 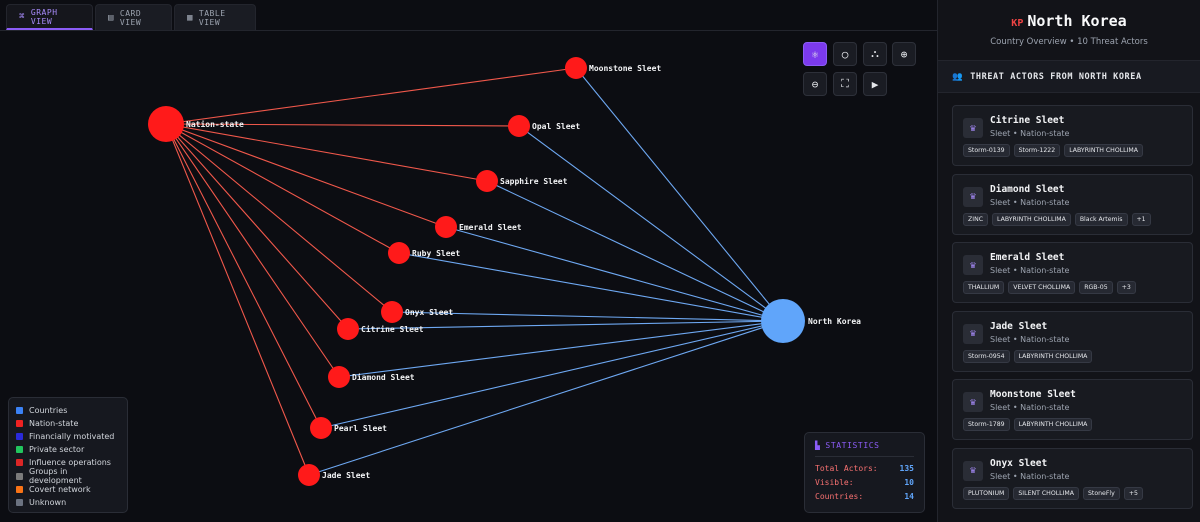 I want to click on alias-tag: Storm-1789, so click(x=986, y=425).